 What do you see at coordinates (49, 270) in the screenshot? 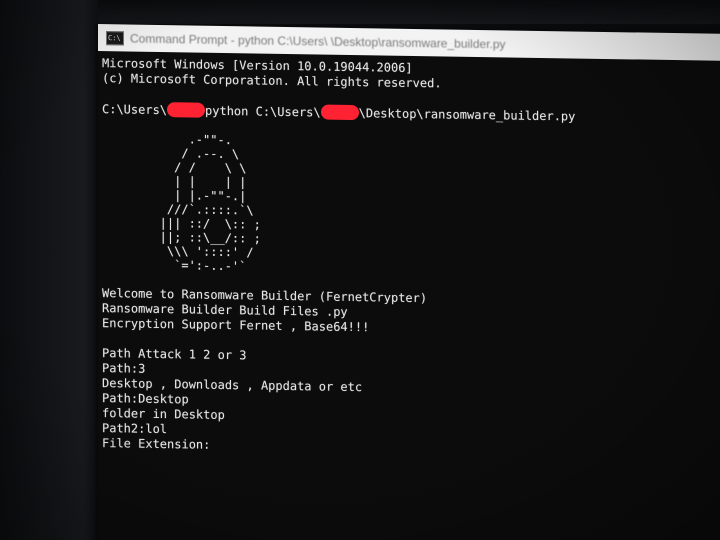
I see `monitor-bezel-left` at bounding box center [49, 270].